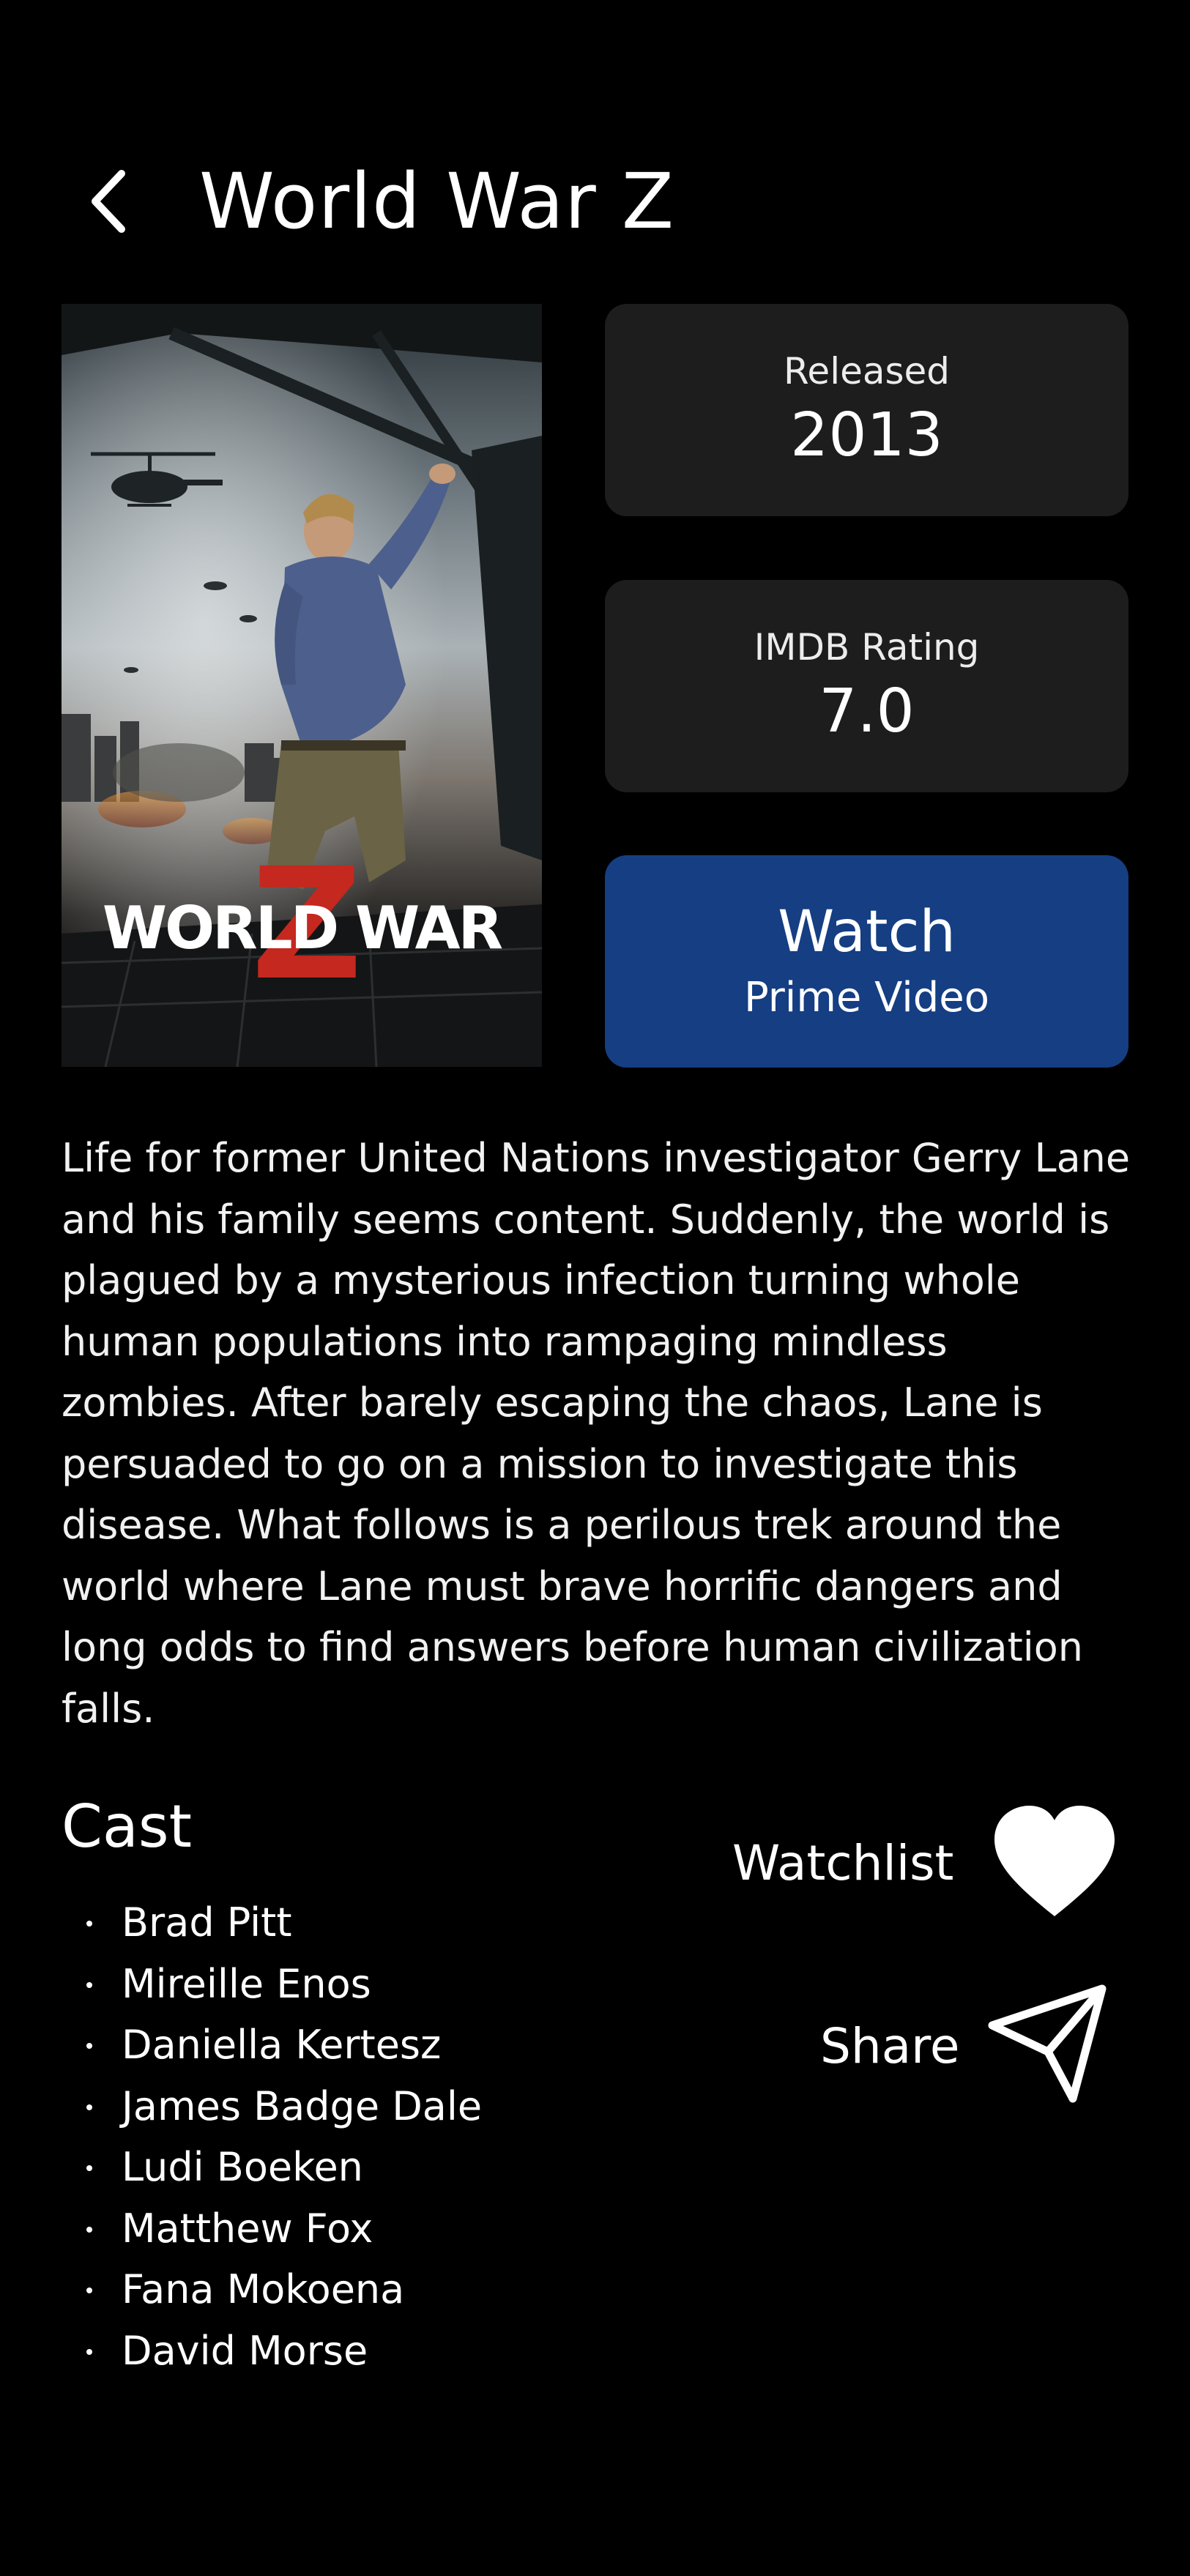 Image resolution: width=1190 pixels, height=2576 pixels. I want to click on watchlist-button: Watchlist, so click(930, 1863).